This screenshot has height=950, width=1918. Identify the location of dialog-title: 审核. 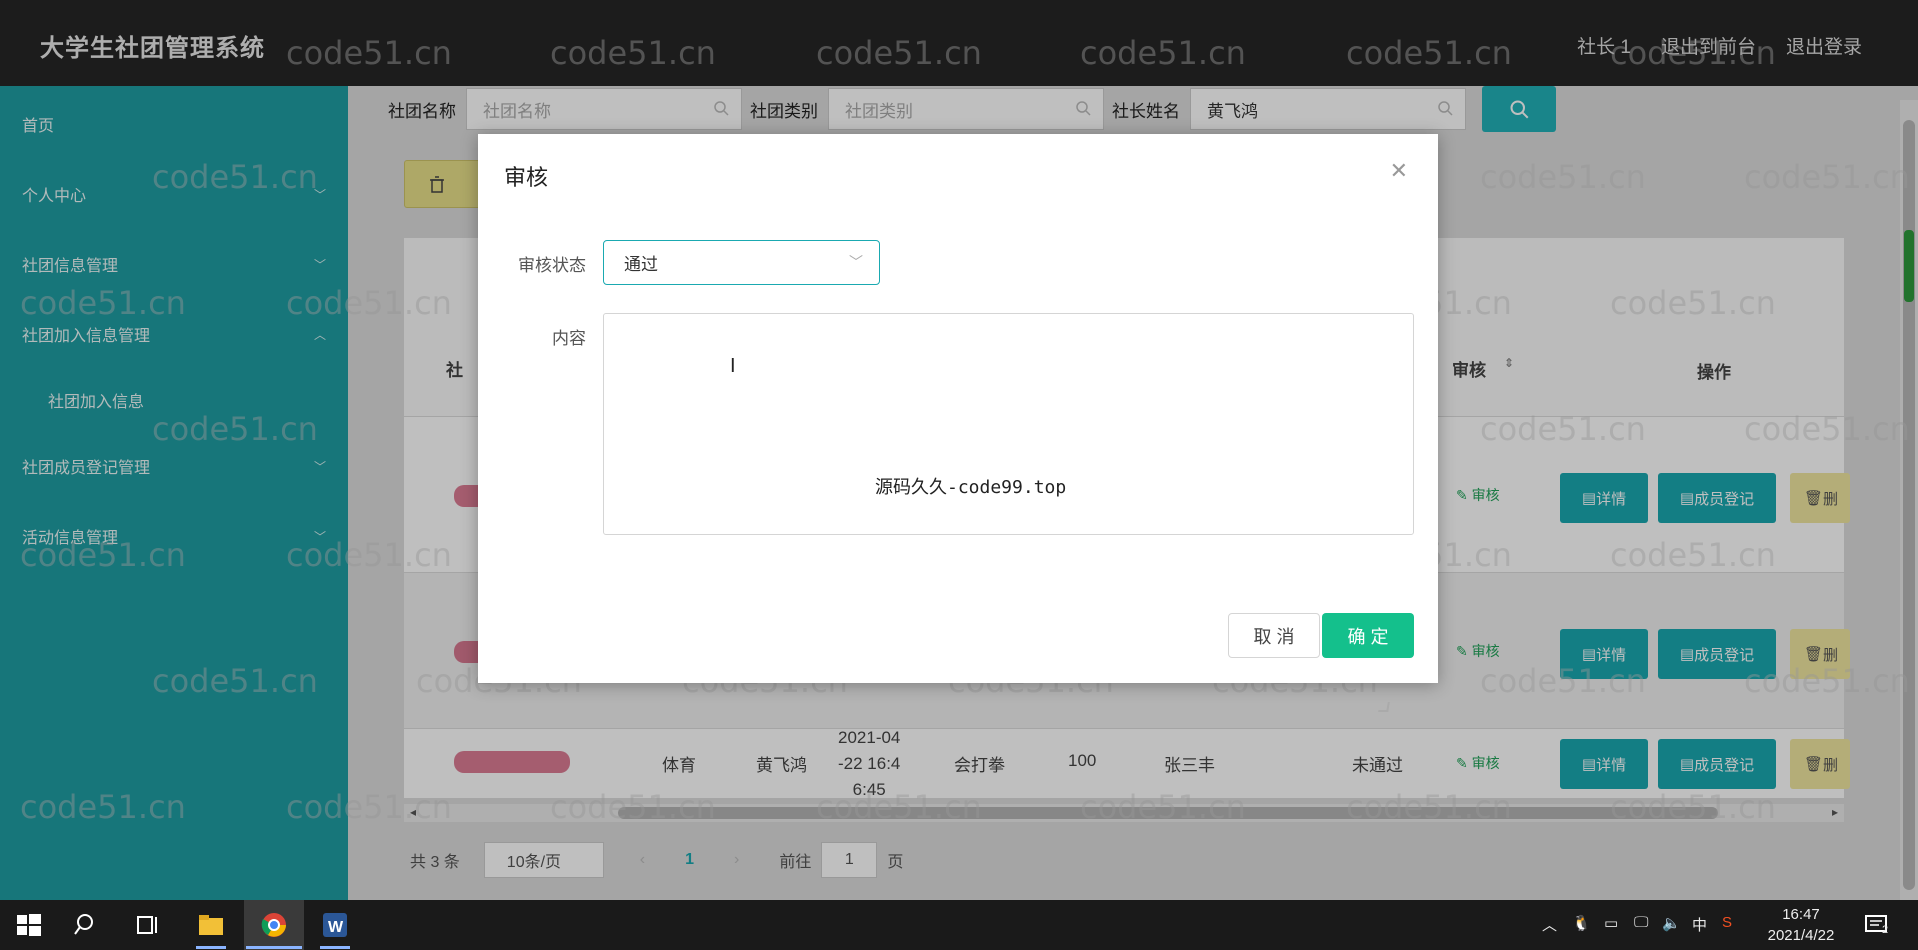
(526, 177).